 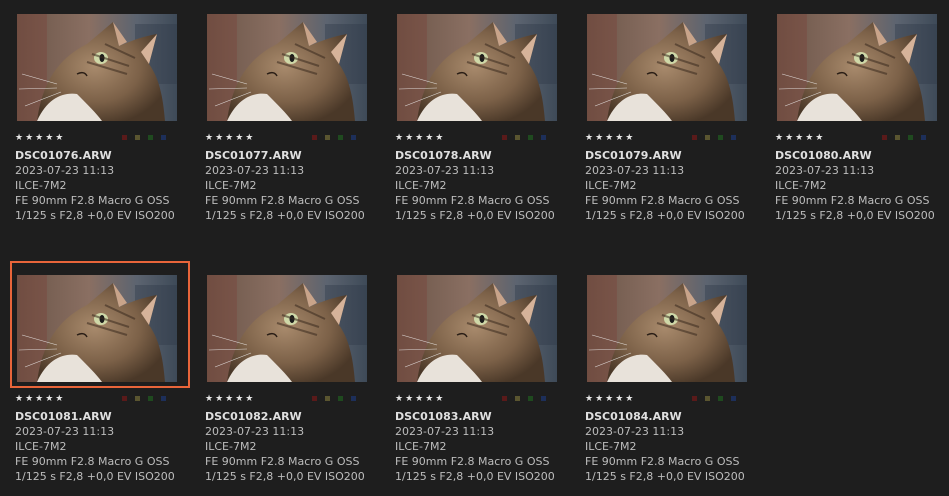 What do you see at coordinates (823, 155) in the screenshot?
I see `filename: DSC01080.ARW` at bounding box center [823, 155].